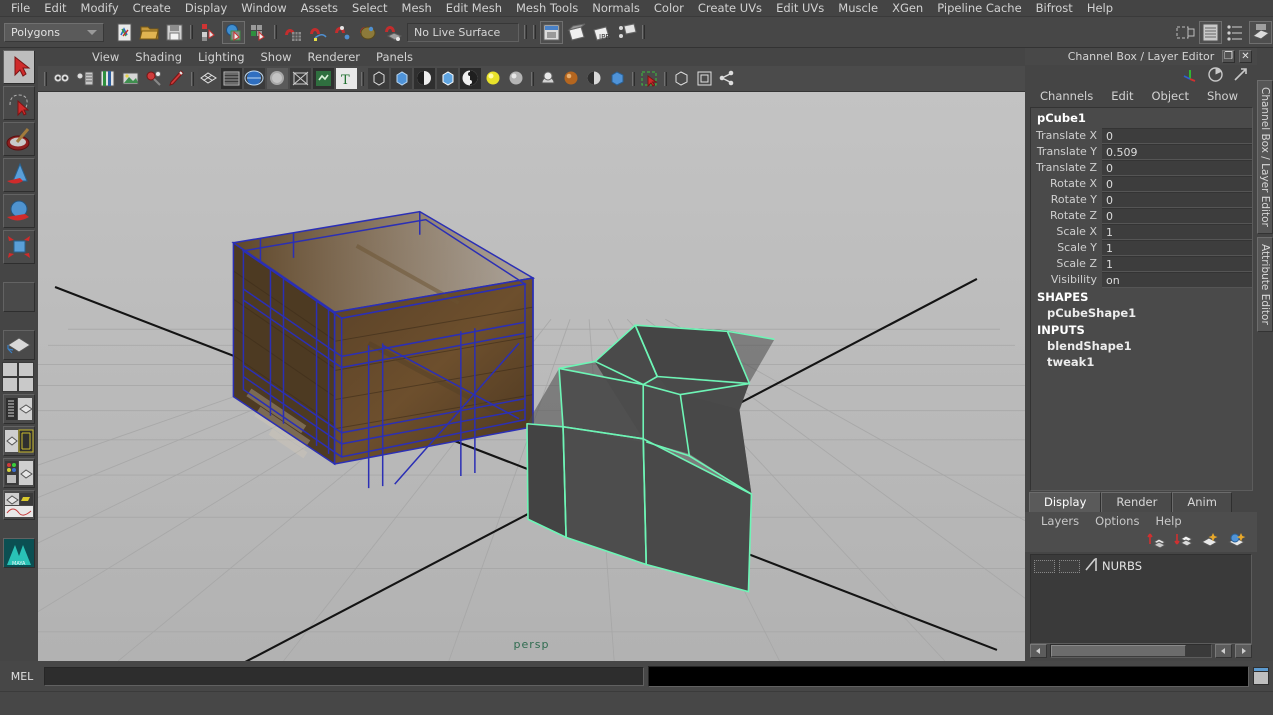  Describe the element at coordinates (19, 247) in the screenshot. I see `scale-tool-button` at that location.